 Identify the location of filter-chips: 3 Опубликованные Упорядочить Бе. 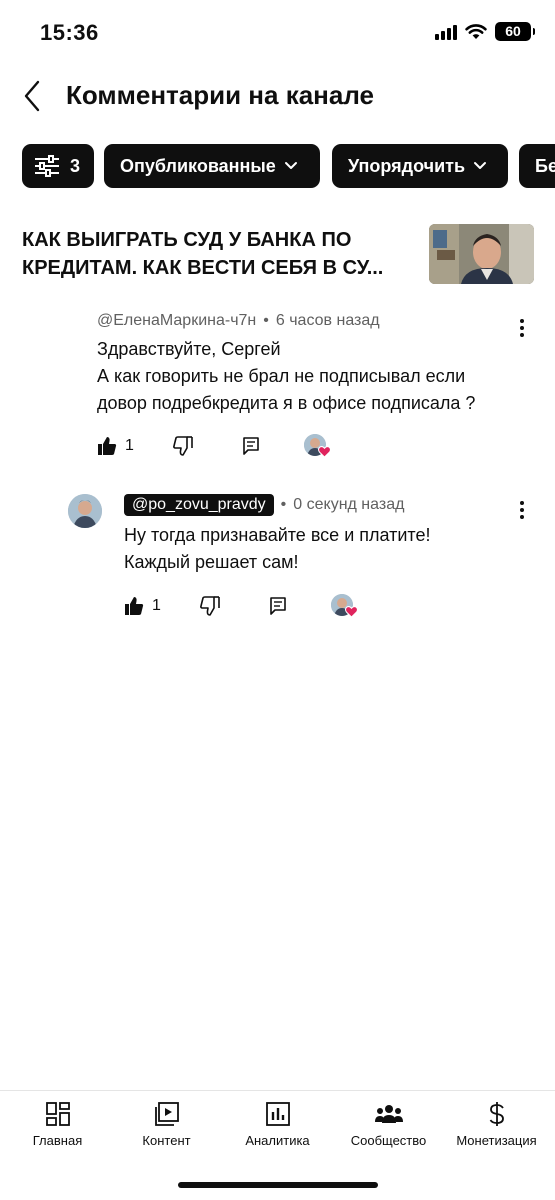
(277, 166).